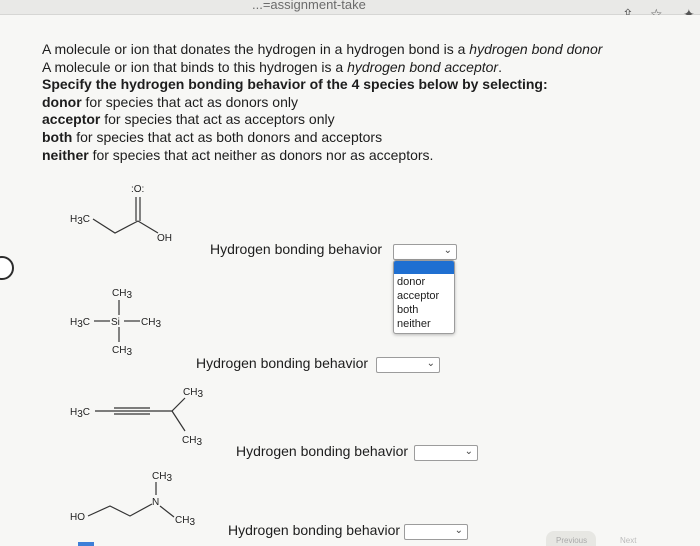  Describe the element at coordinates (436, 532) in the screenshot. I see `species-4-select: ⌄` at that location.